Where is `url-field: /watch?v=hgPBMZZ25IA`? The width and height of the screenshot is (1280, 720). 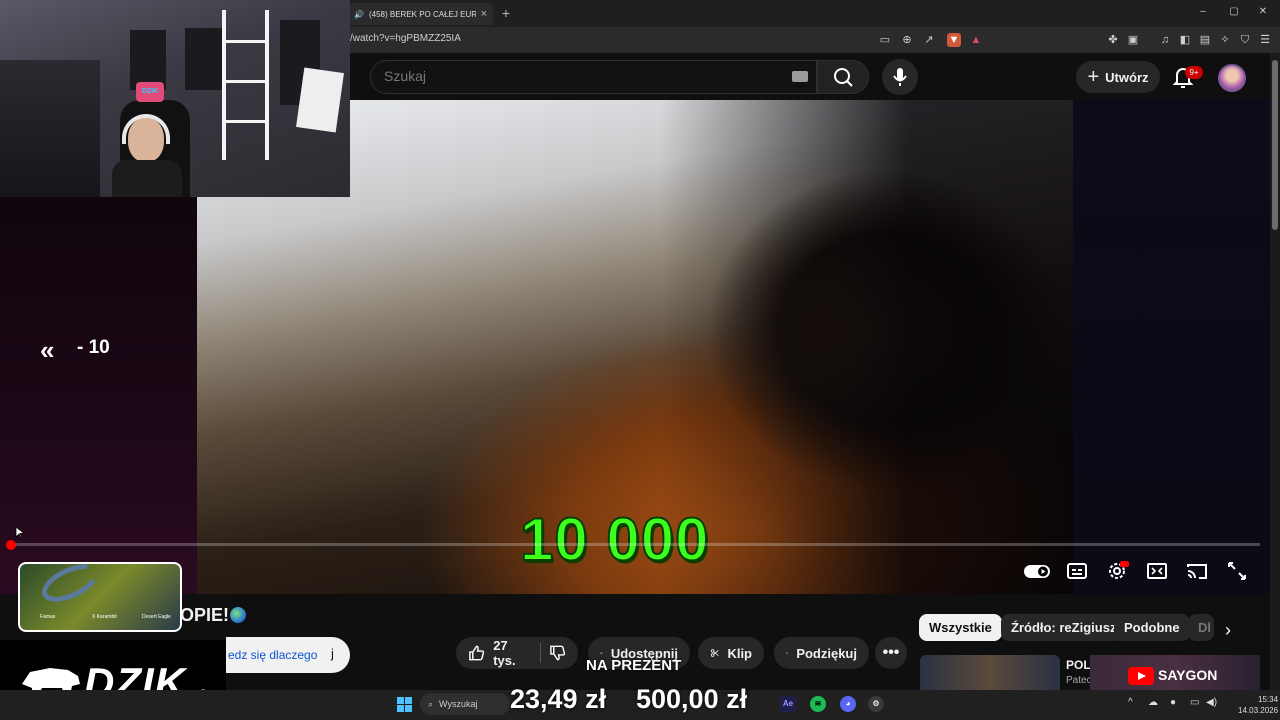
url-field: /watch?v=hgPBMZZ25IA is located at coordinates (405, 38).